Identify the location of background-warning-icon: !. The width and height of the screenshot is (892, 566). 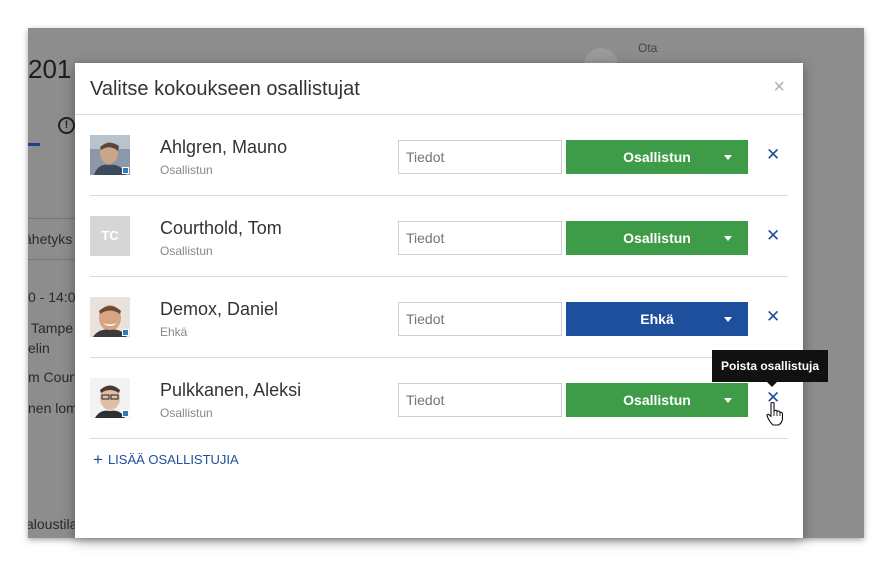
(66, 125).